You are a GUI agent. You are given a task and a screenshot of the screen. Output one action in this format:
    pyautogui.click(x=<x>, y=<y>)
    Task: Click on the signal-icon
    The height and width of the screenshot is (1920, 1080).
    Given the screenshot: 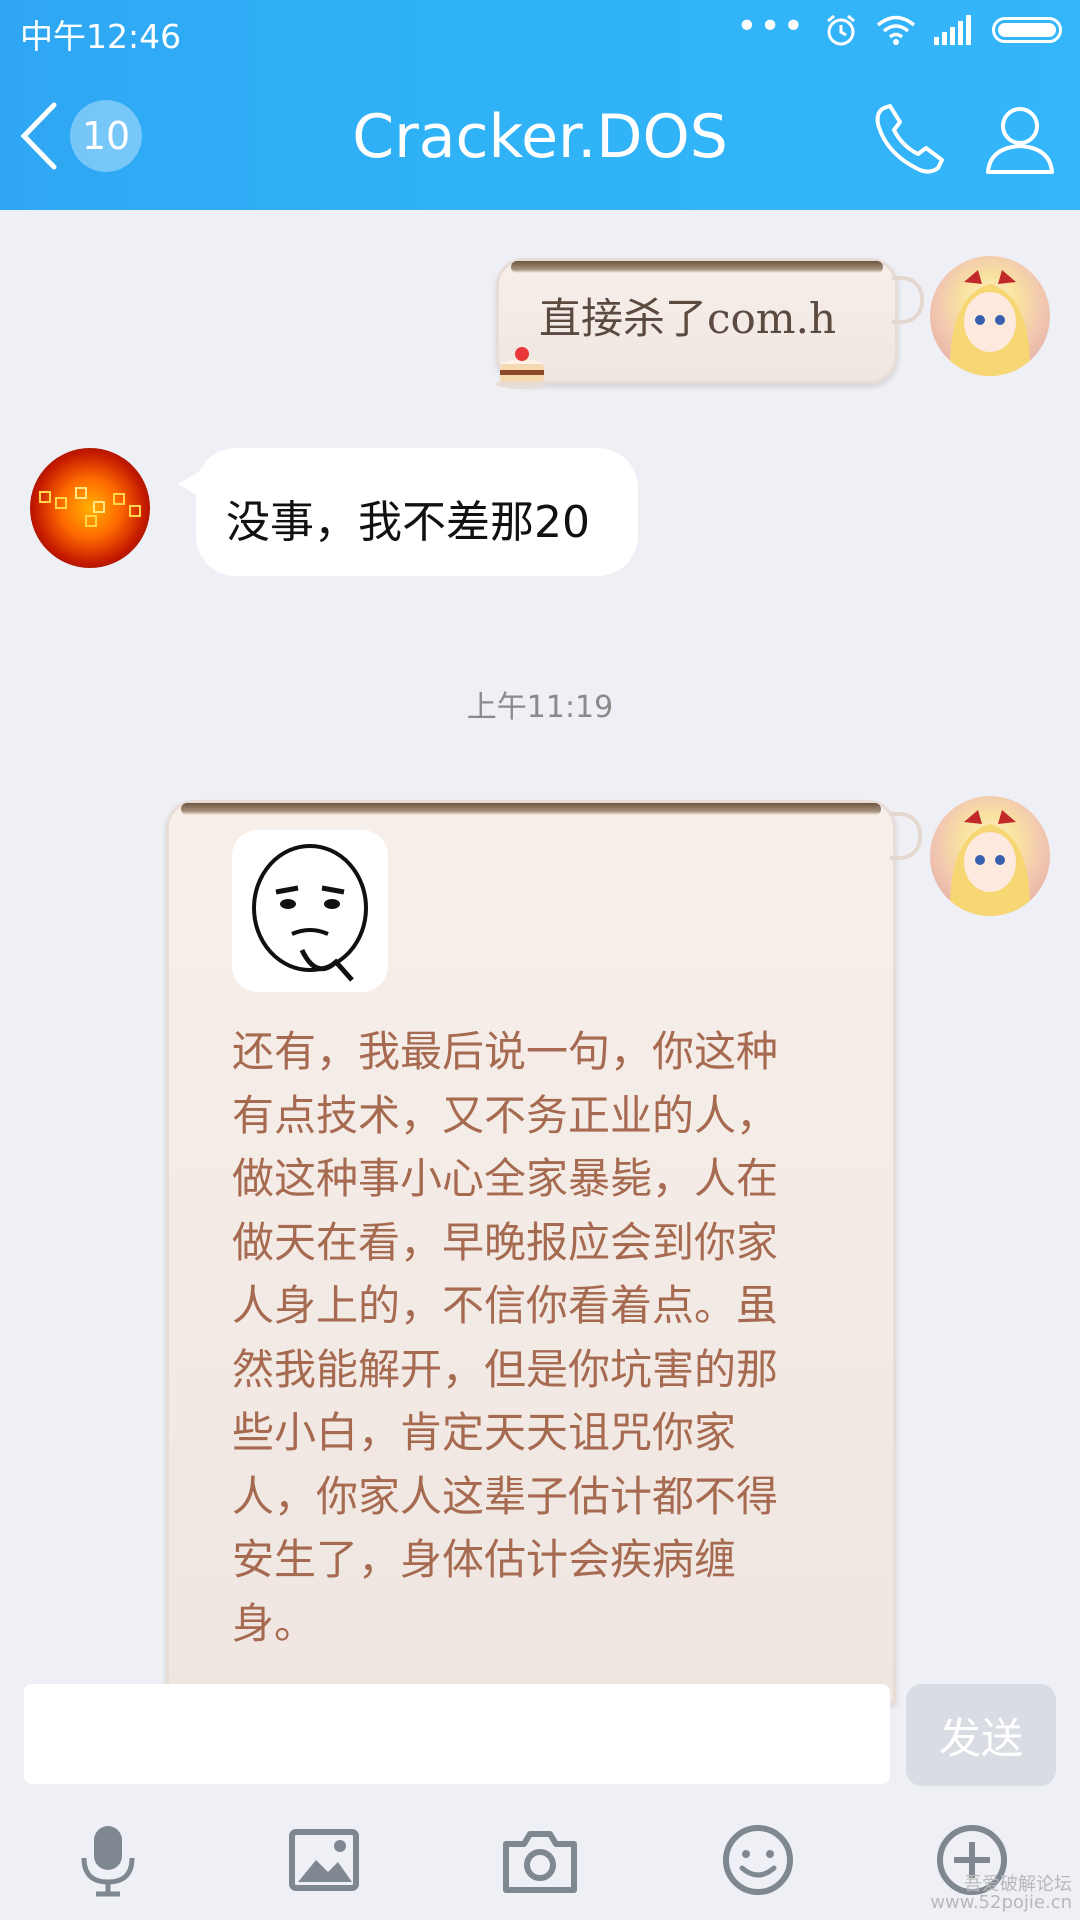 What is the action you would take?
    pyautogui.click(x=952, y=30)
    